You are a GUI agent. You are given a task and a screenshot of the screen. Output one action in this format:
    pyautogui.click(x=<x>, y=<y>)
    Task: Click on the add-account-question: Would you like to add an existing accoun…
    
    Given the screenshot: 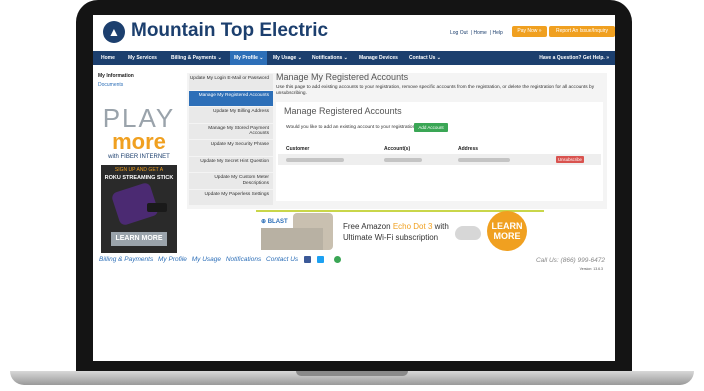 What is the action you would take?
    pyautogui.click(x=352, y=127)
    